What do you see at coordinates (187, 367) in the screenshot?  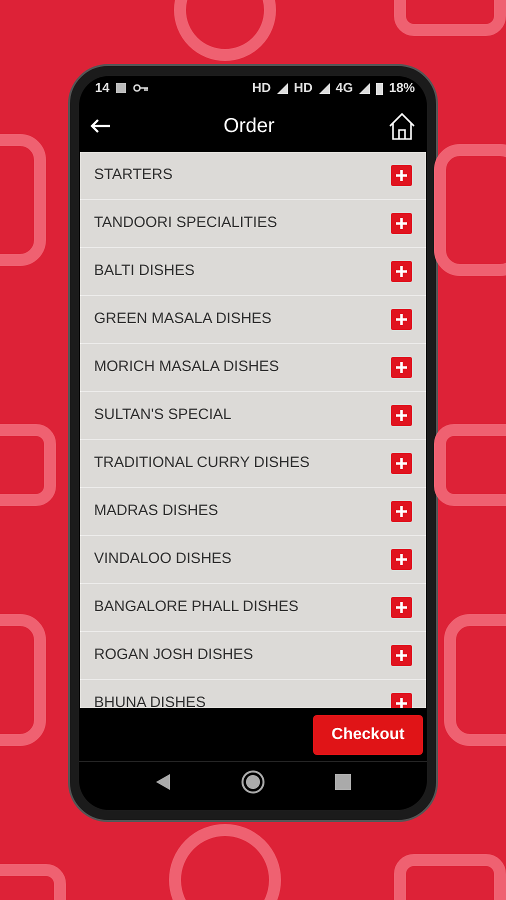 I see `category-label: MORICH MASALA DISHES` at bounding box center [187, 367].